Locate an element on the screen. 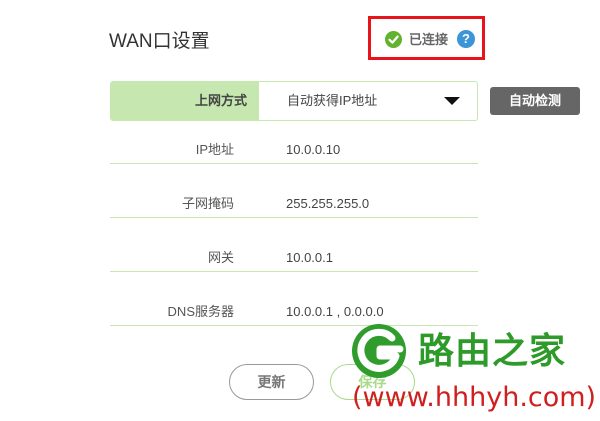 The image size is (600, 421). refresh-button: 更新 is located at coordinates (271, 382).